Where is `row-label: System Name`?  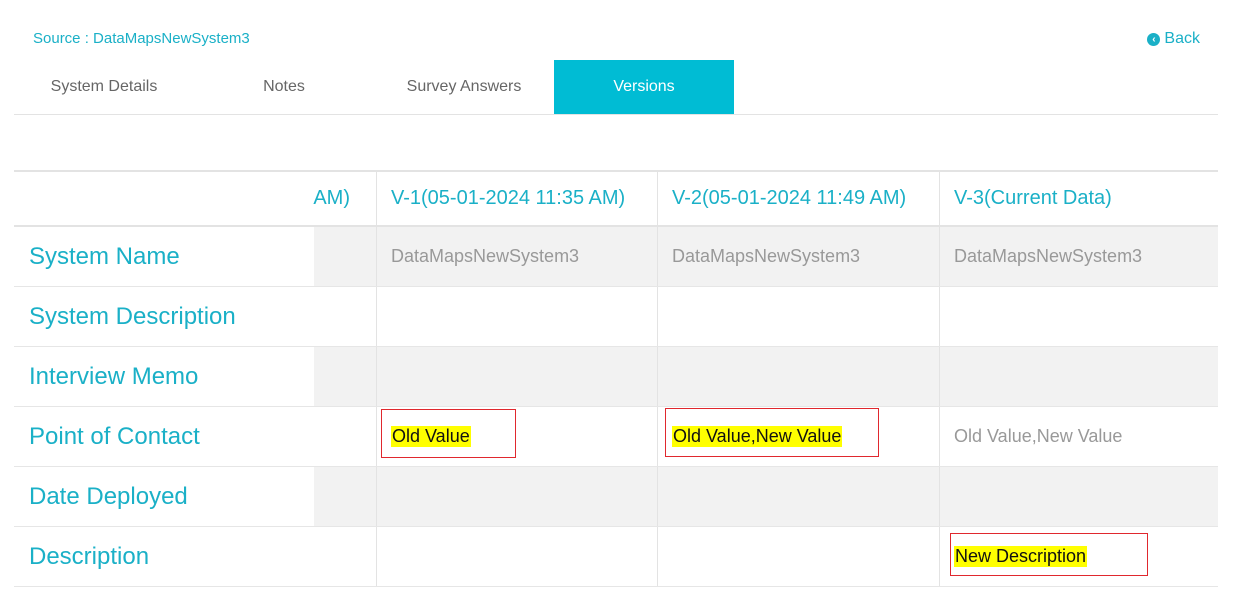
row-label: System Name is located at coordinates (104, 256).